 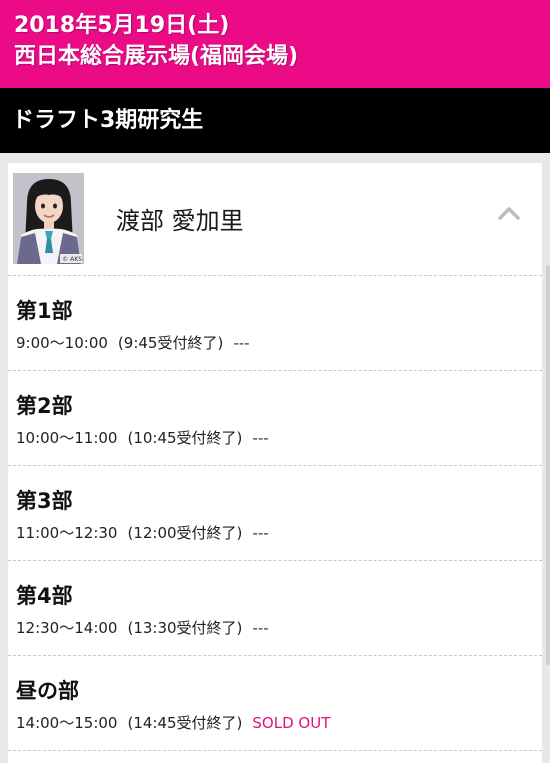 I want to click on group-title-bar: ドラフト3期研究生, so click(x=275, y=120).